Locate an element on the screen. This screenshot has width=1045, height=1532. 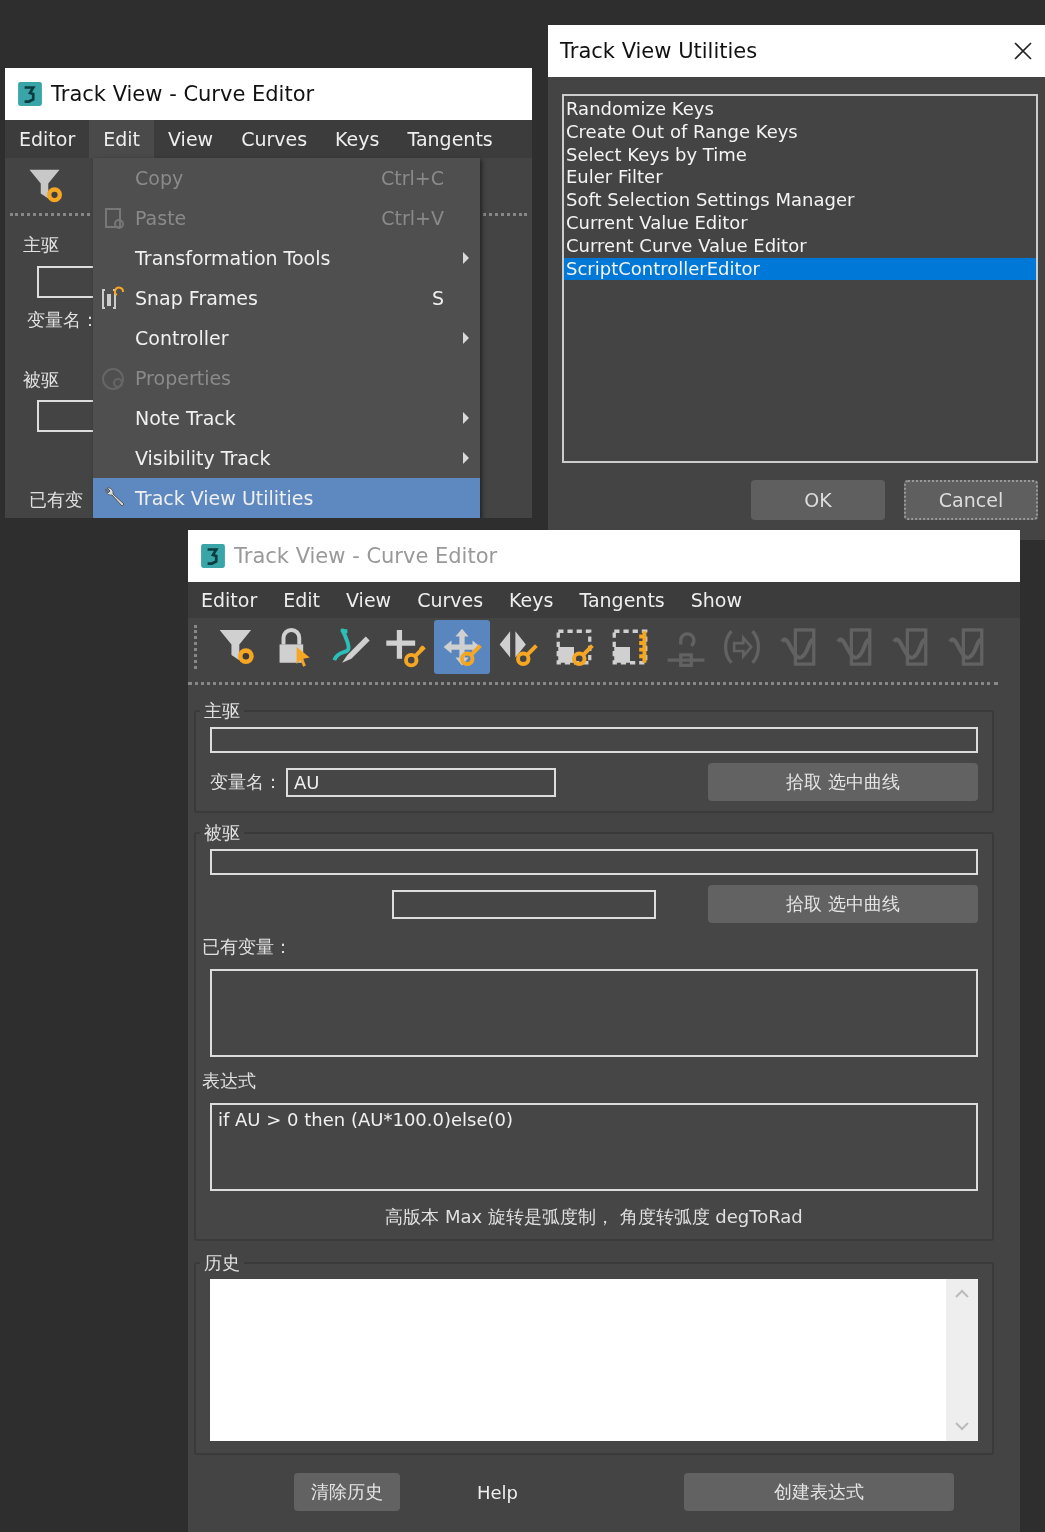
clipboard-icon is located at coordinates (114, 218).